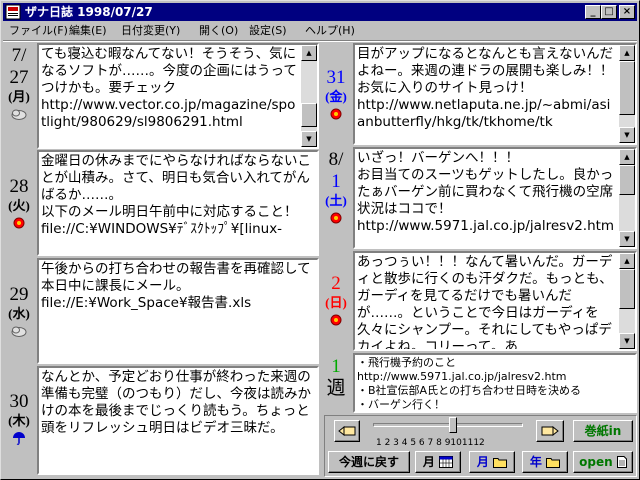 The image size is (640, 480). I want to click on open-button: open, so click(603, 462).